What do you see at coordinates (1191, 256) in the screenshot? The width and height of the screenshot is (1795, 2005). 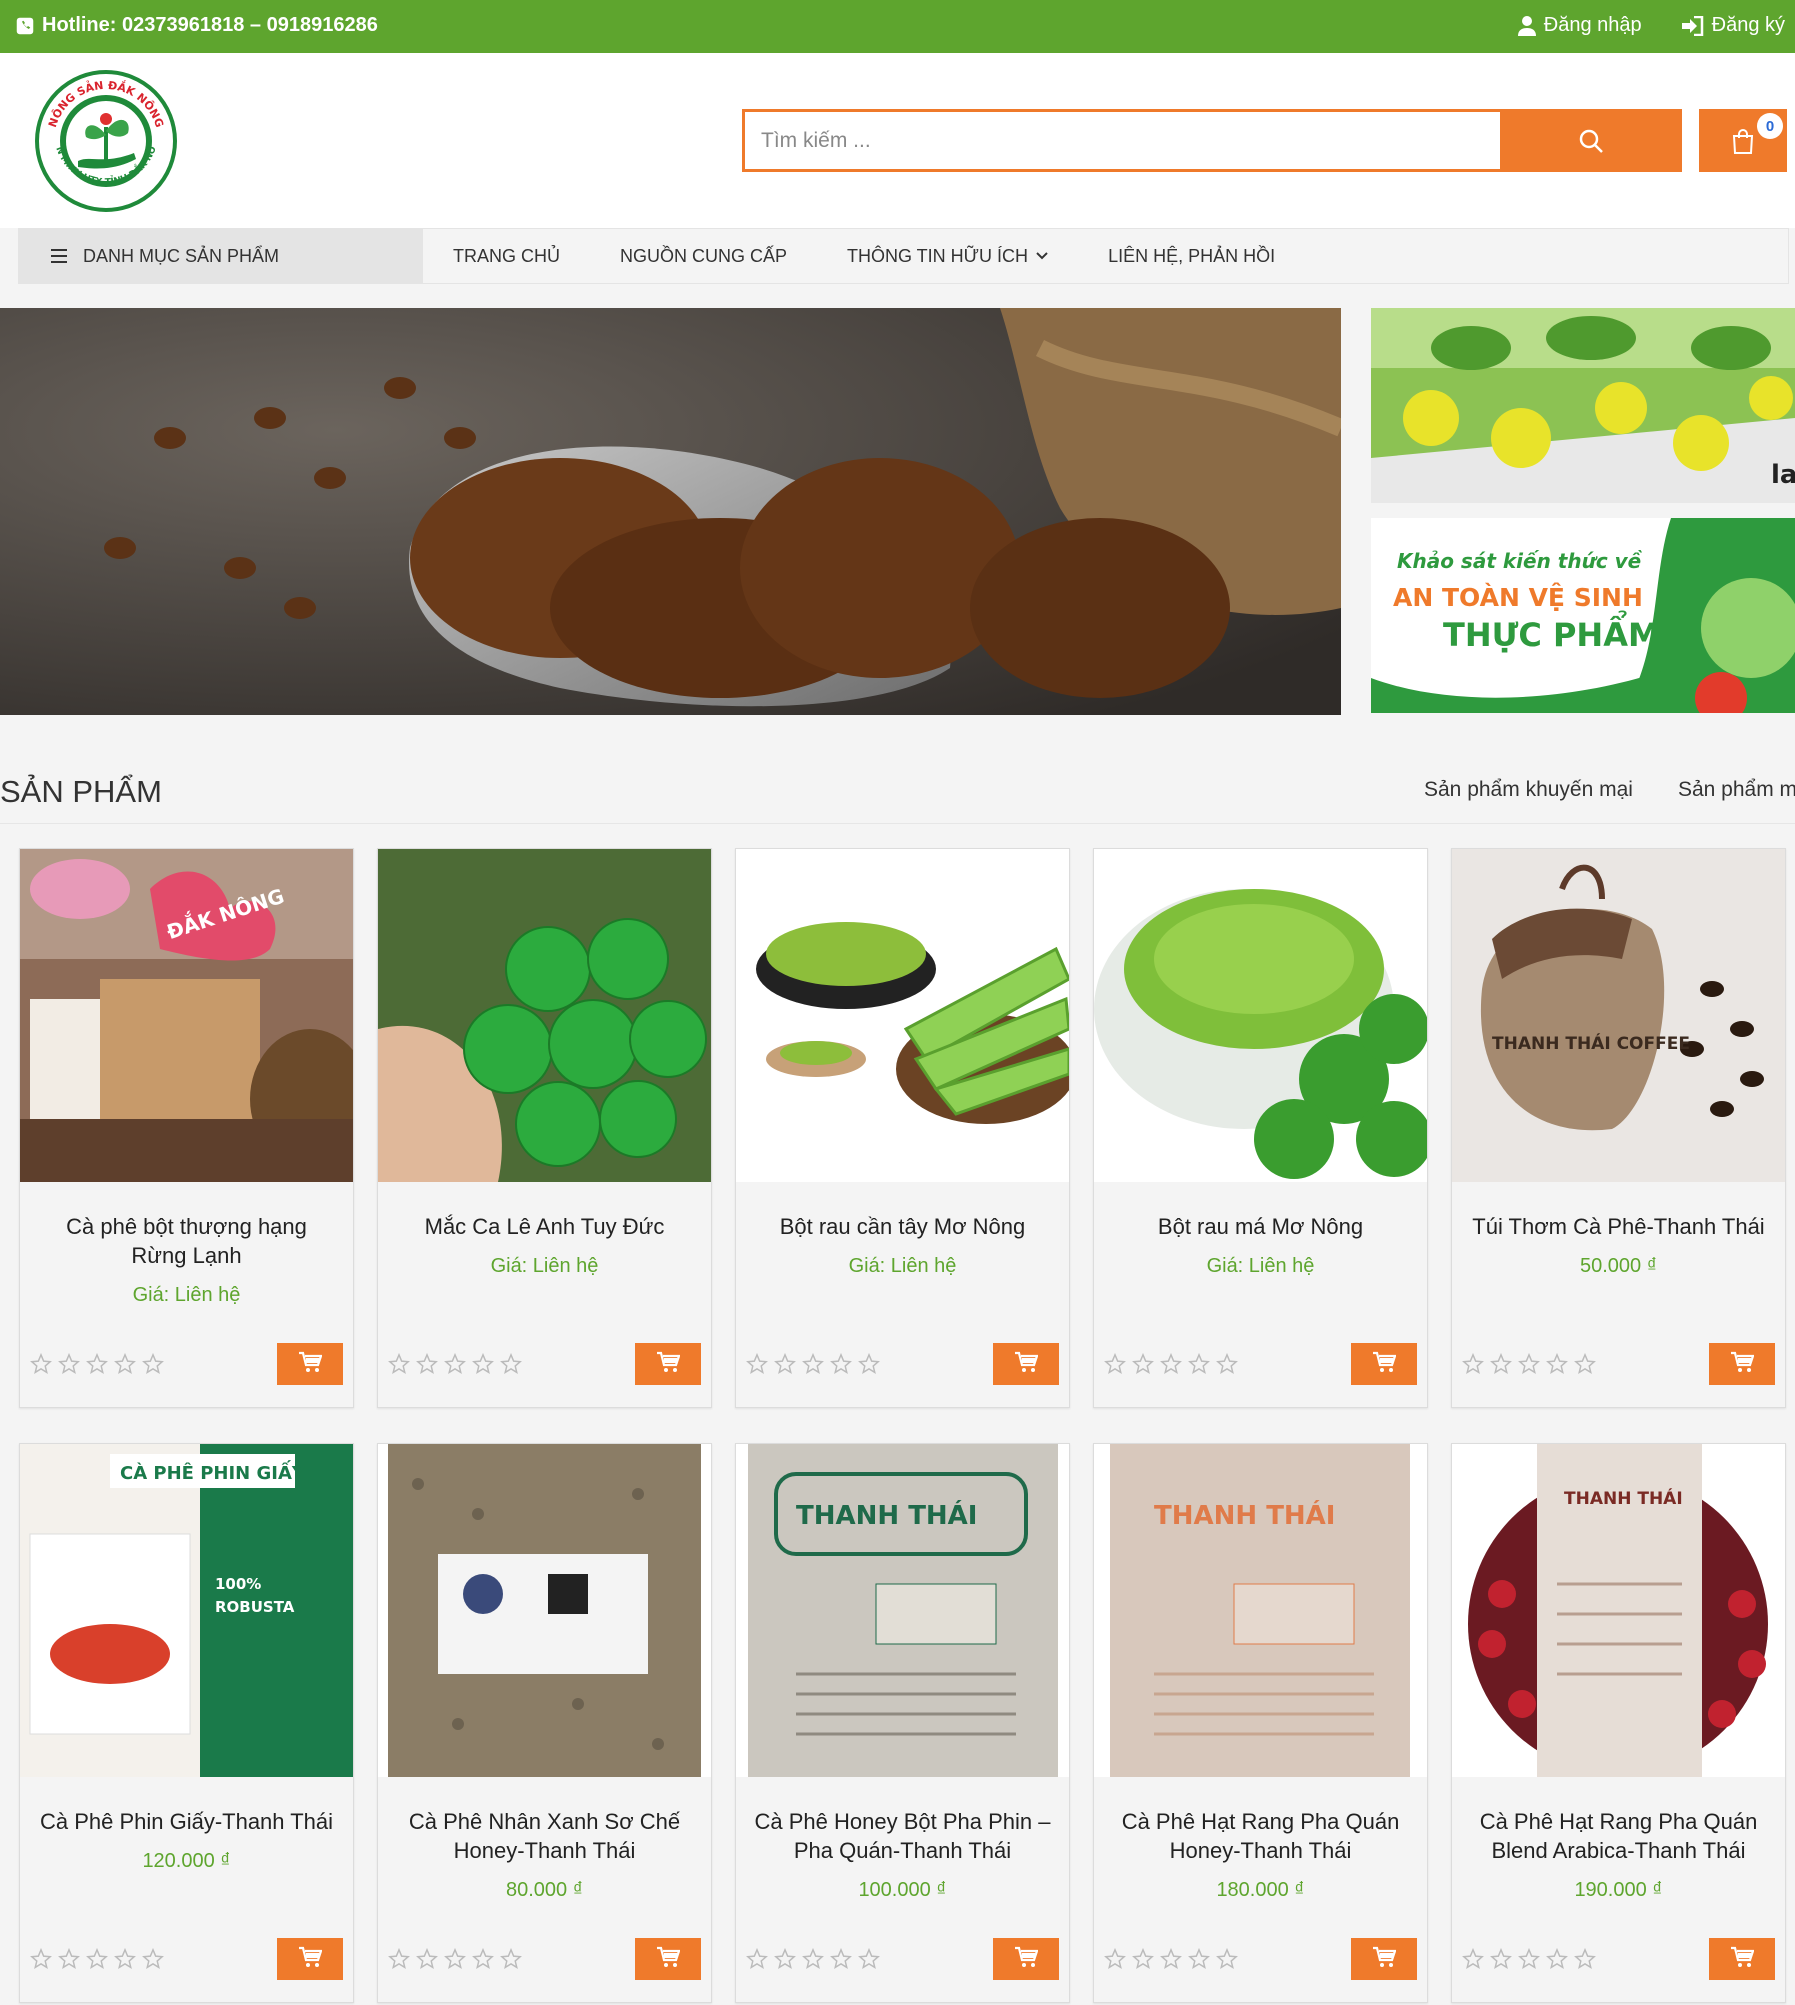 I see `nav-item-contact: LIÊN HỆ, PHẢN HỒI` at bounding box center [1191, 256].